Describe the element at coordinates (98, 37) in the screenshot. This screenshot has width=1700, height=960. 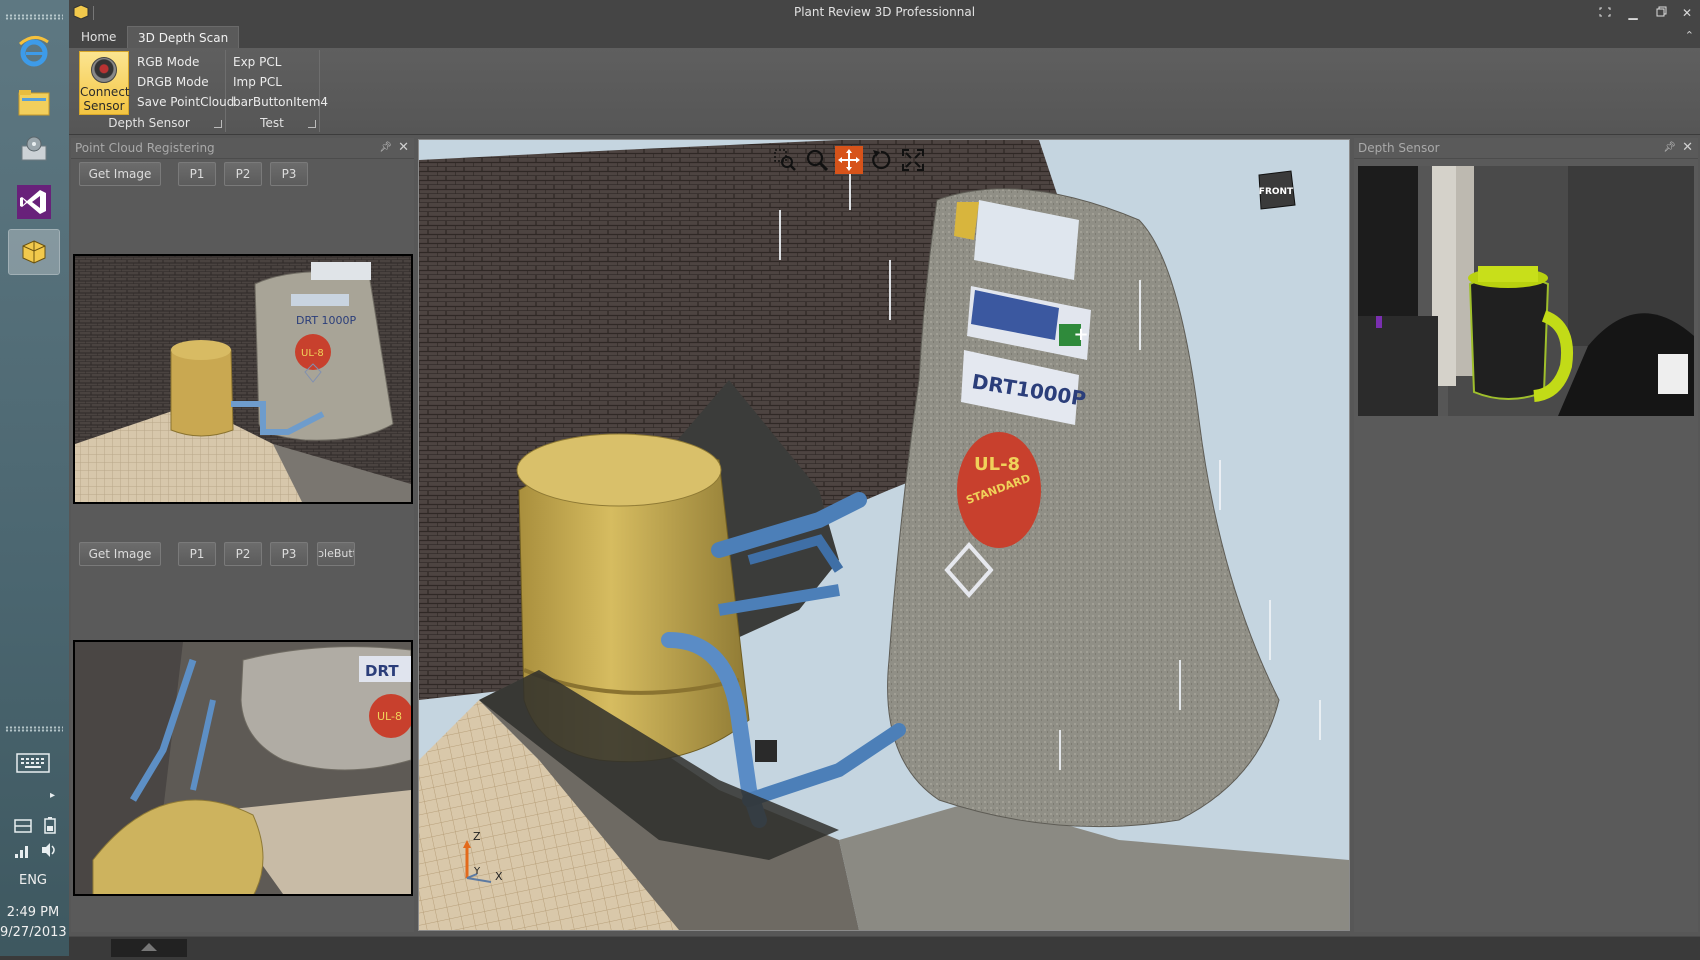
I see `tab-home: Home` at that location.